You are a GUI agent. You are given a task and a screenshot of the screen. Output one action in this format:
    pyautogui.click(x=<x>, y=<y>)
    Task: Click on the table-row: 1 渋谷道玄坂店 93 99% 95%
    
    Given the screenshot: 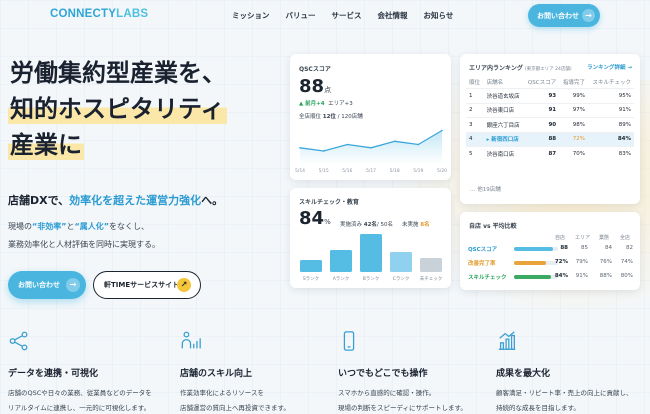 What is the action you would take?
    pyautogui.click(x=550, y=95)
    